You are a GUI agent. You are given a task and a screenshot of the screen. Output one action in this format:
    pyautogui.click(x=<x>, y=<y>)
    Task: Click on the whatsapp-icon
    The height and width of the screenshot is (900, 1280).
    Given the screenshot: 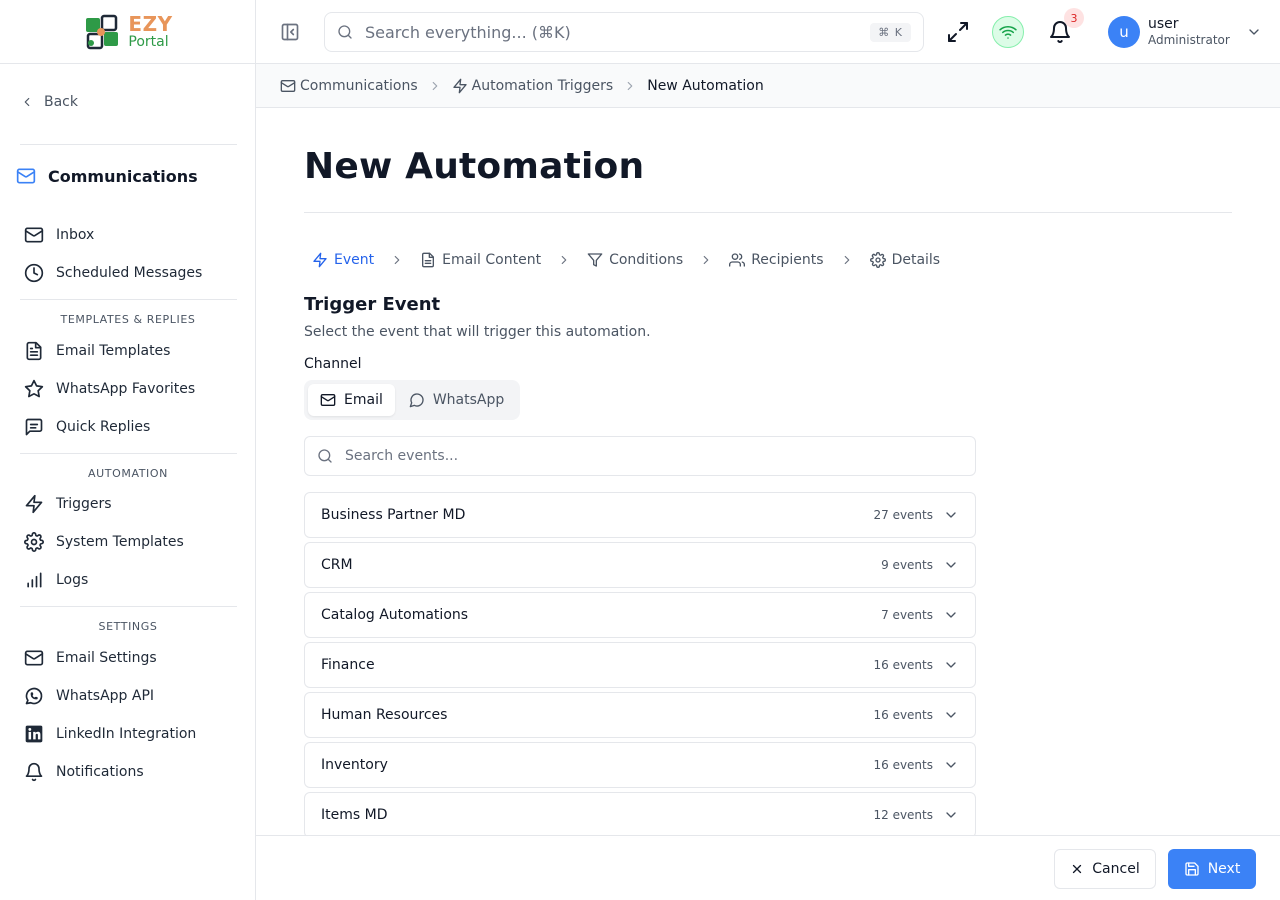 What is the action you would take?
    pyautogui.click(x=34, y=696)
    